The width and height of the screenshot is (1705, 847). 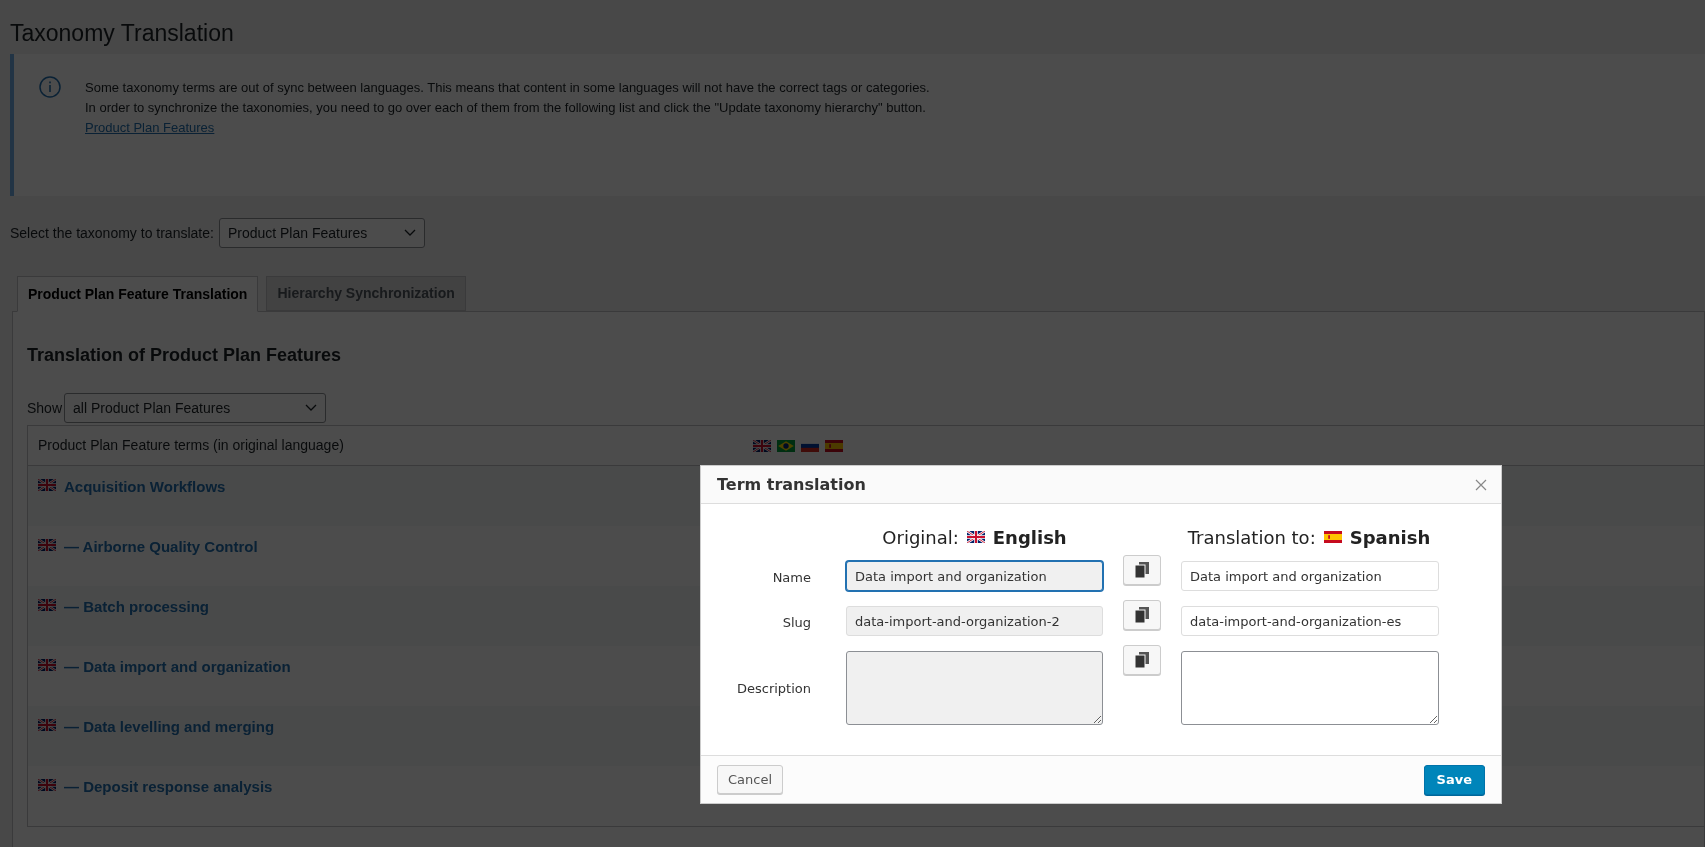 I want to click on dialog-title: Term translation, so click(x=791, y=484).